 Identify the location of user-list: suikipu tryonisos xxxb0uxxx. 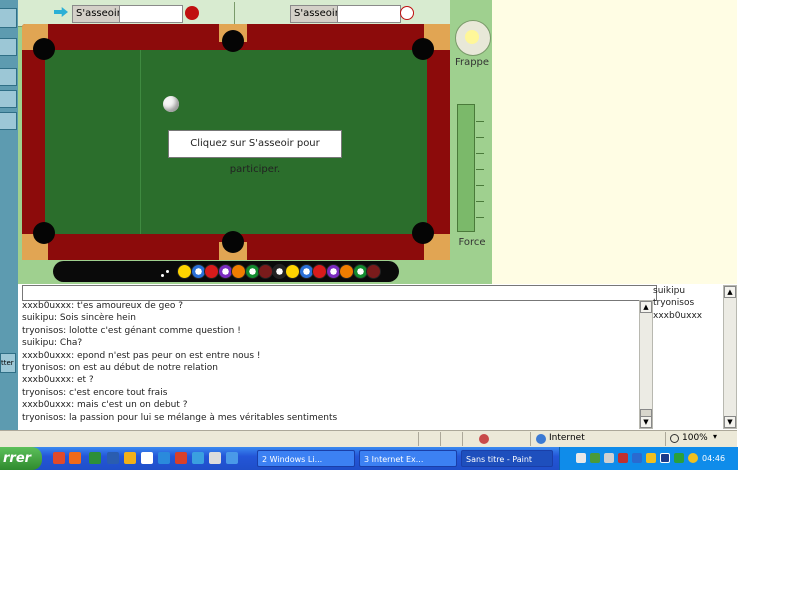
(687, 356).